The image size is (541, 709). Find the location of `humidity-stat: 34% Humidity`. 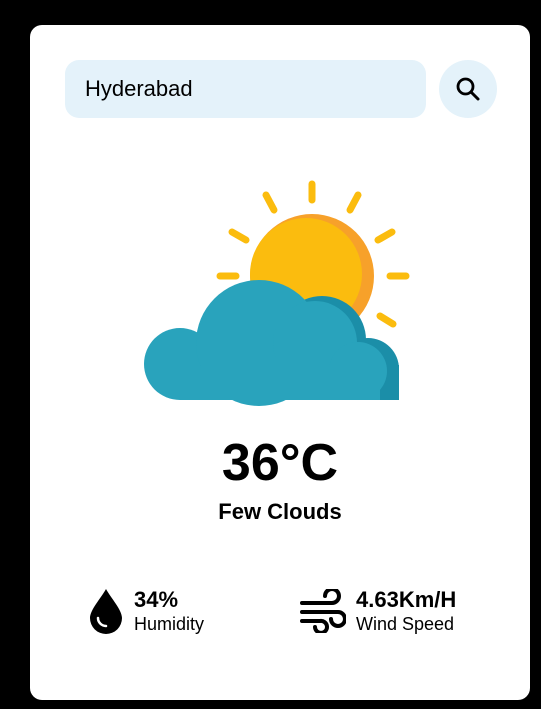

humidity-stat: 34% Humidity is located at coordinates (146, 611).